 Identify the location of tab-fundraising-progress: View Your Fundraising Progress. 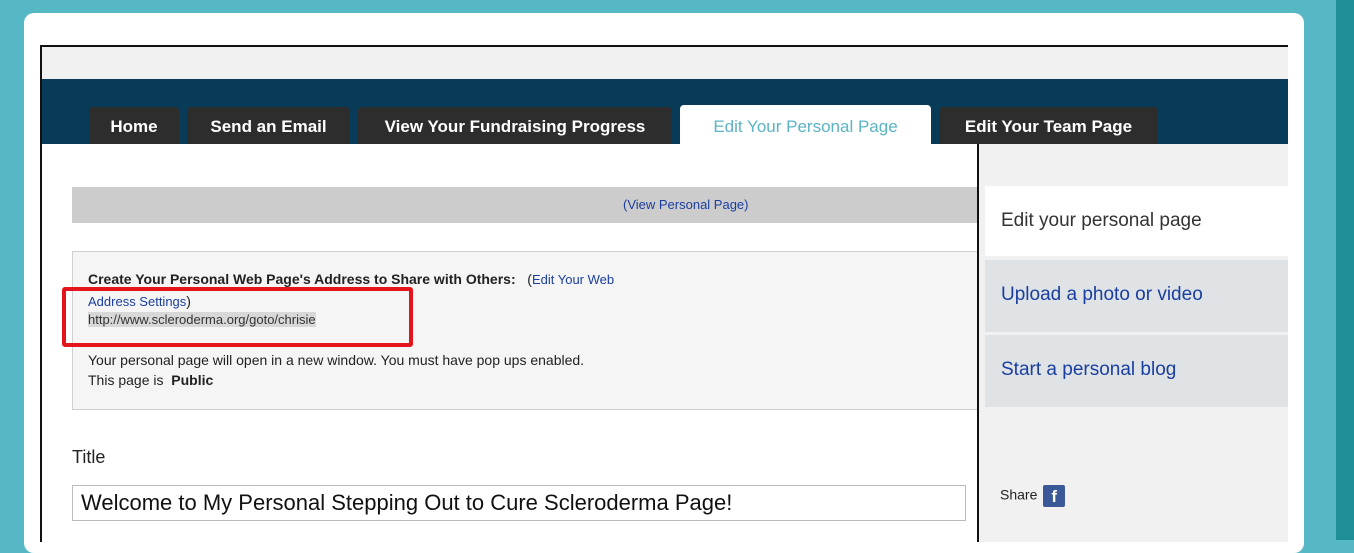
(515, 125).